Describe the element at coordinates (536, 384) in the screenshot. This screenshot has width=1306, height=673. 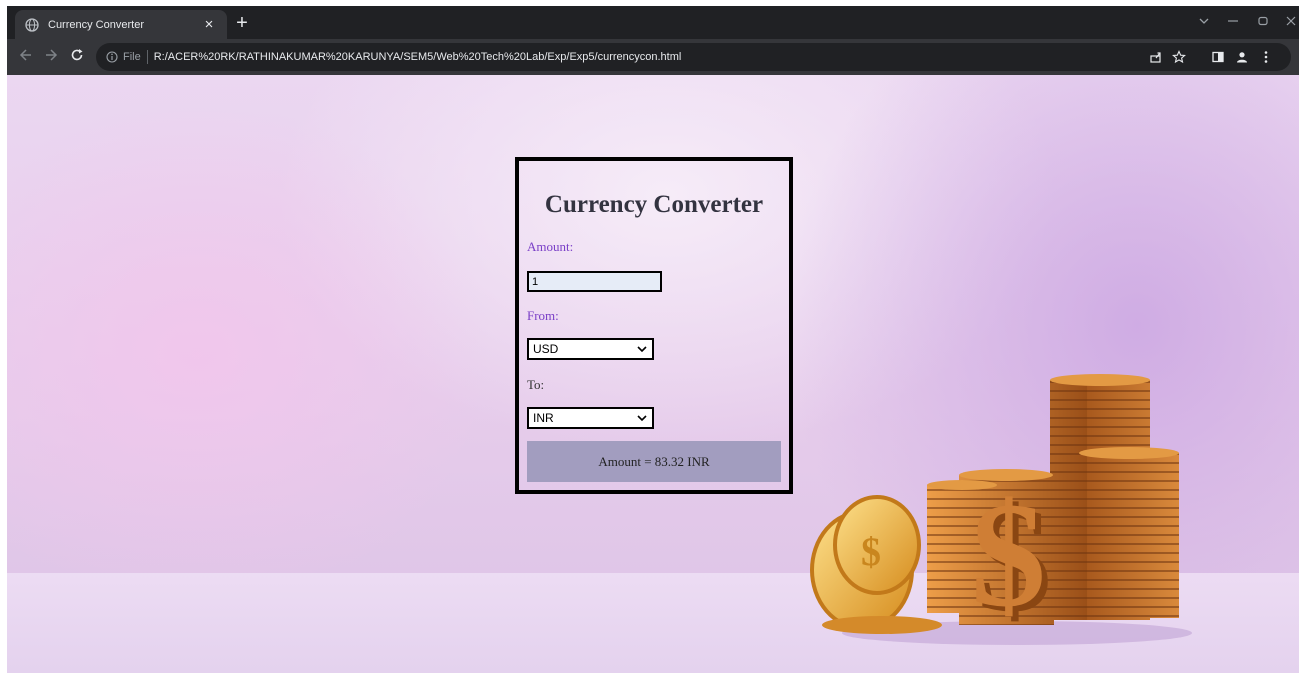
I see `to-label: To:` at that location.